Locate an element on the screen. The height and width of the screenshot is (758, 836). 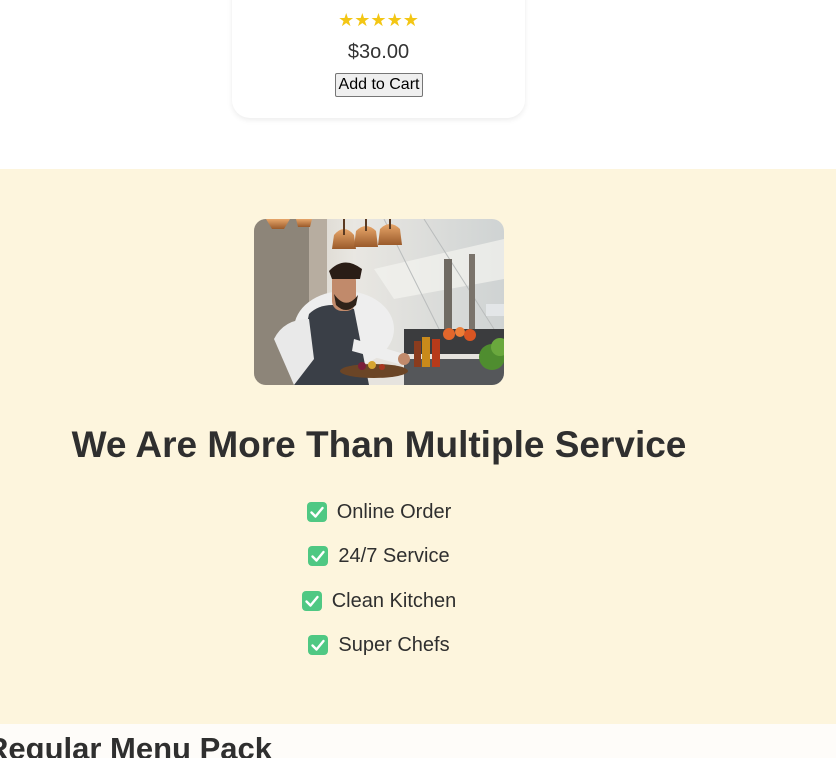
service-label: Online Order is located at coordinates (394, 512).